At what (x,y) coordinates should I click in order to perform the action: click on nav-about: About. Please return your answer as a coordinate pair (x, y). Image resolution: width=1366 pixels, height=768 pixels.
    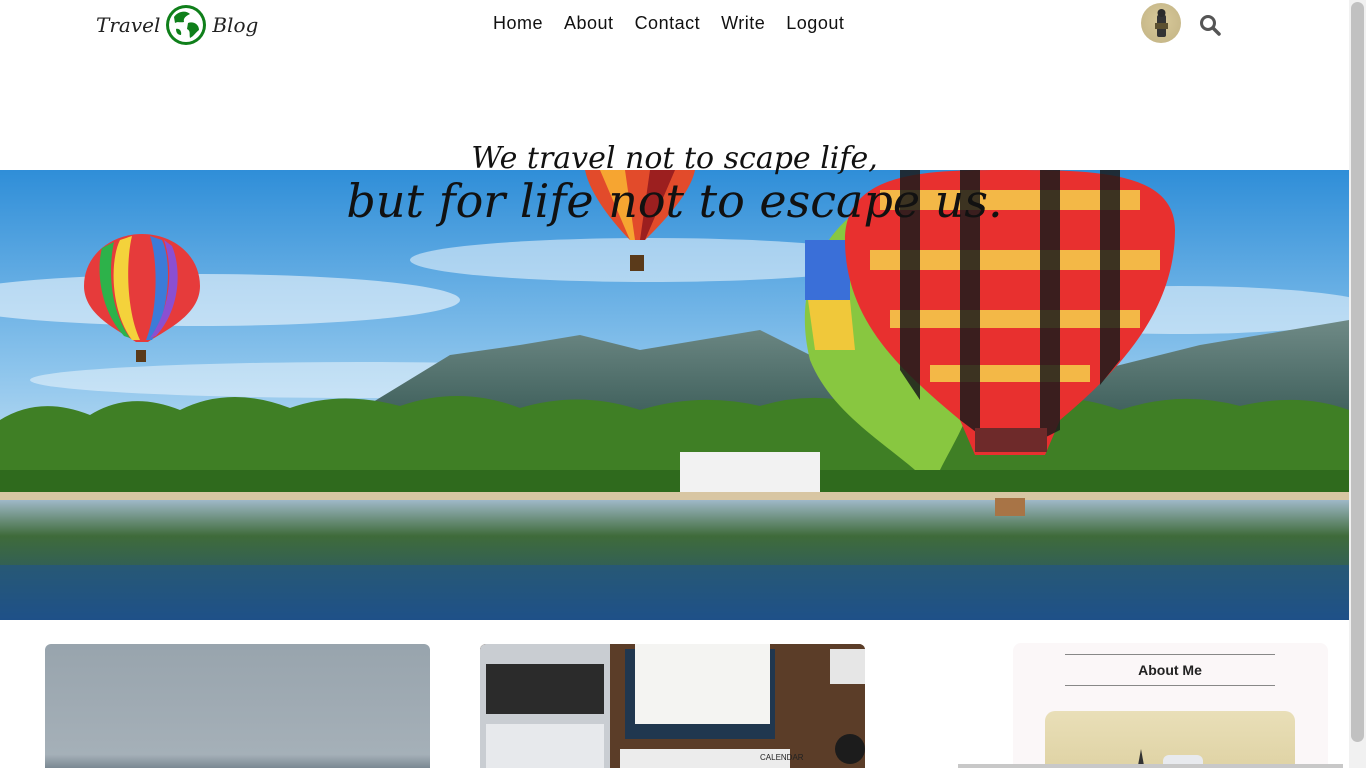
    Looking at the image, I should click on (589, 23).